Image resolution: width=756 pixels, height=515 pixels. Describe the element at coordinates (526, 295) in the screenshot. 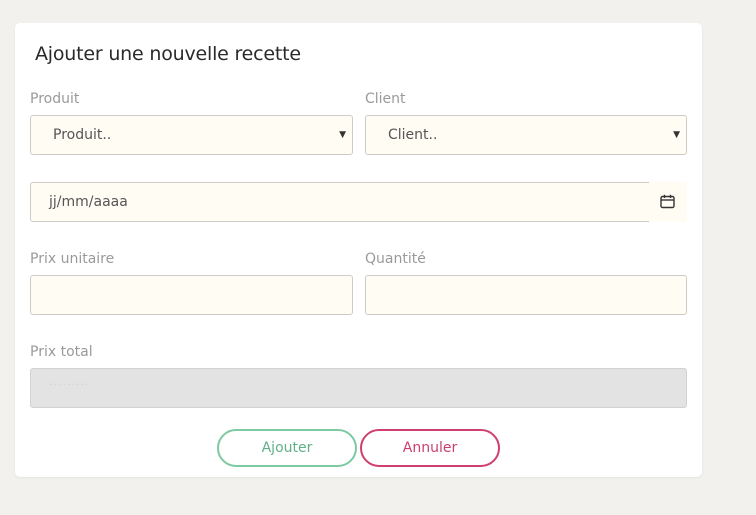

I see `quantite-input` at that location.